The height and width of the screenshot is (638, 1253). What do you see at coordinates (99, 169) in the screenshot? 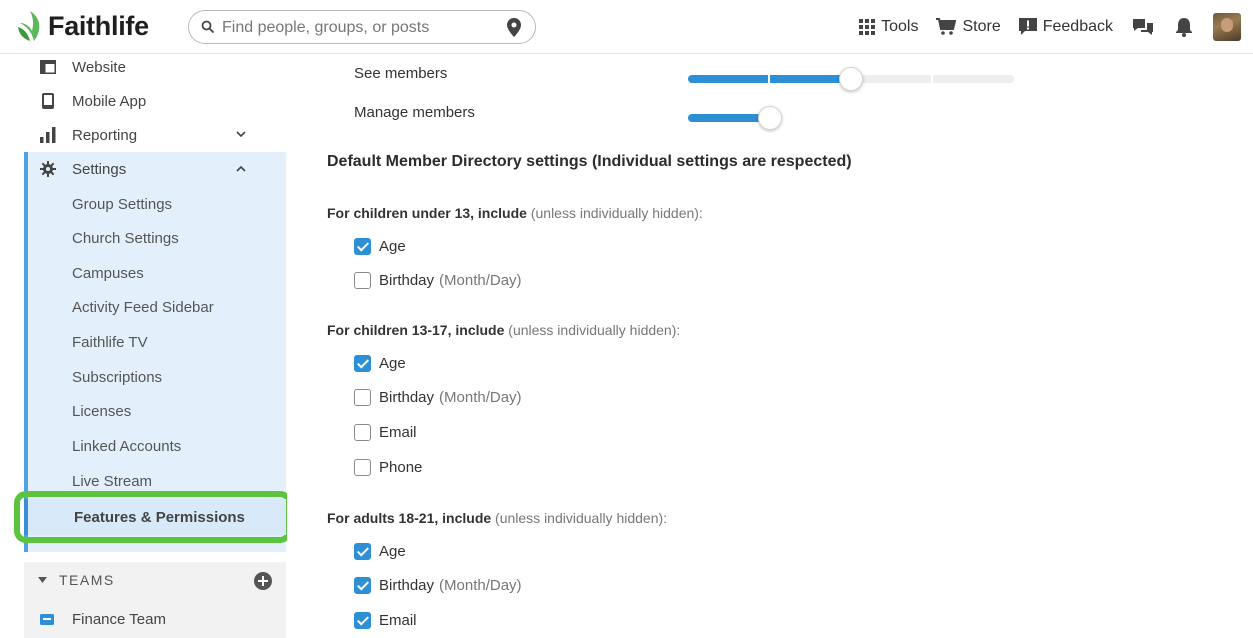
I see `sidebar-item-label: Settings` at bounding box center [99, 169].